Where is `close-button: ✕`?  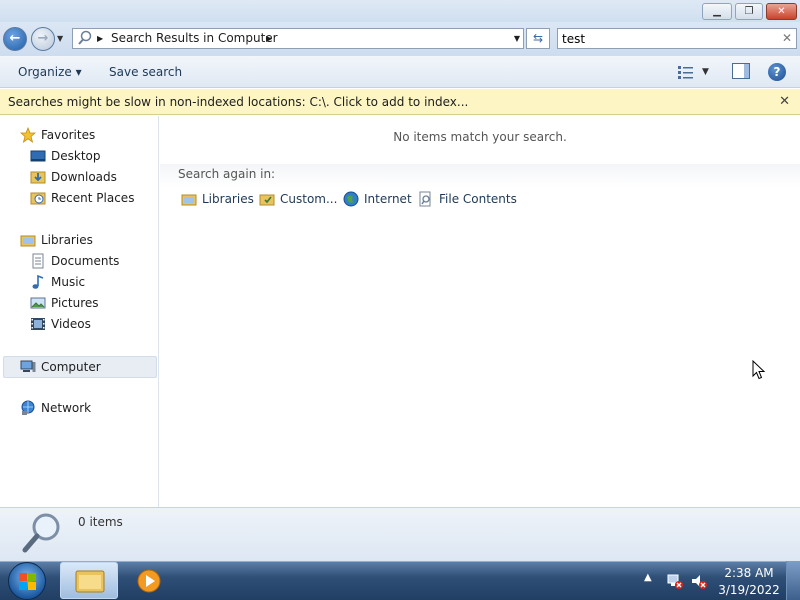
close-button: ✕ is located at coordinates (781, 11).